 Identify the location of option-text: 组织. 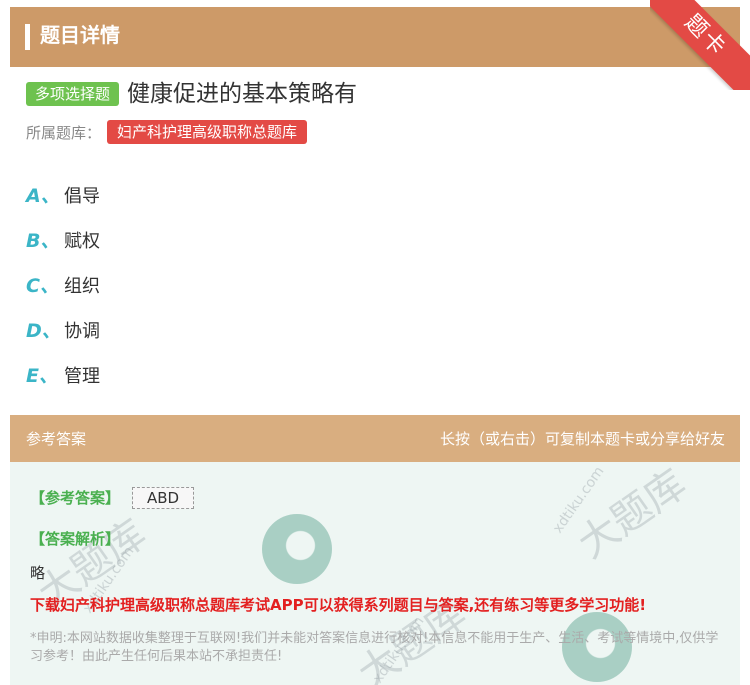
(82, 286).